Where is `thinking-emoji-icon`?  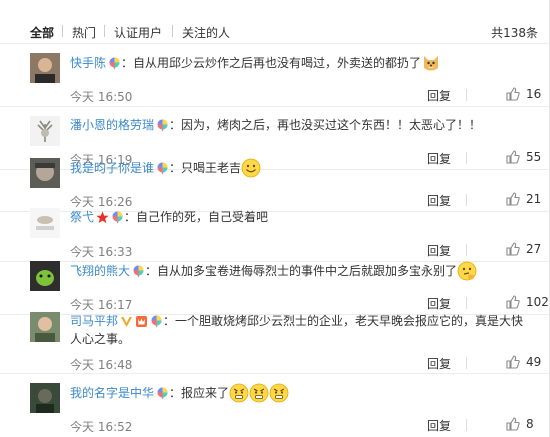
thinking-emoji-icon is located at coordinates (467, 271).